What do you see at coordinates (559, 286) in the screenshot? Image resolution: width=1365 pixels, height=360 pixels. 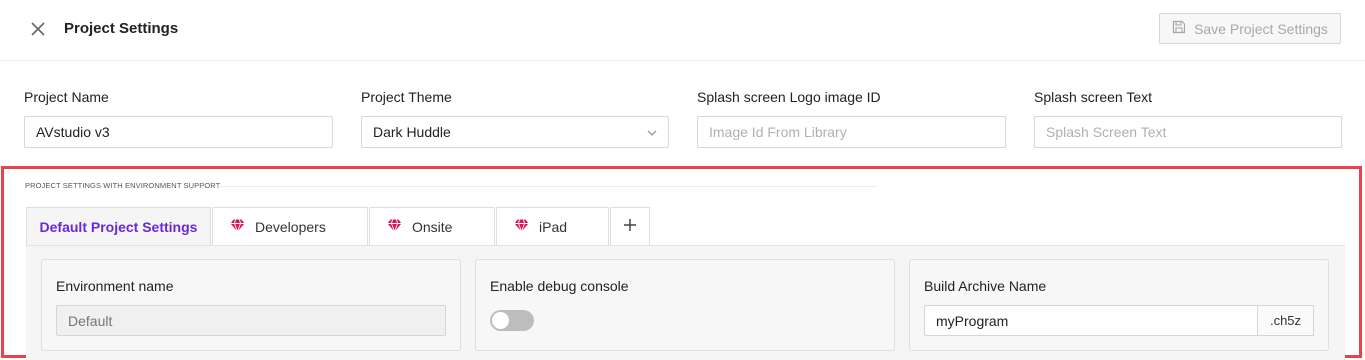 I see `debug-console-label: Enable debug console` at bounding box center [559, 286].